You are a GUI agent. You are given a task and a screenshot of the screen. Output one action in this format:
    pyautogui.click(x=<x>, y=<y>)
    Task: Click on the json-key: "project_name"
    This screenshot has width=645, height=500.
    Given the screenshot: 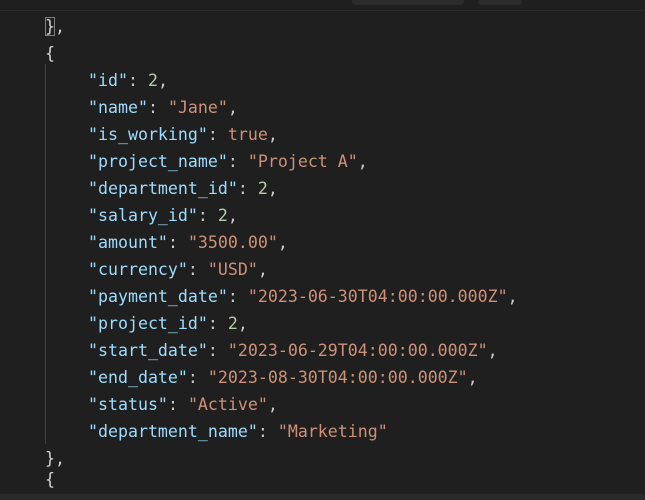 What is the action you would take?
    pyautogui.click(x=158, y=161)
    